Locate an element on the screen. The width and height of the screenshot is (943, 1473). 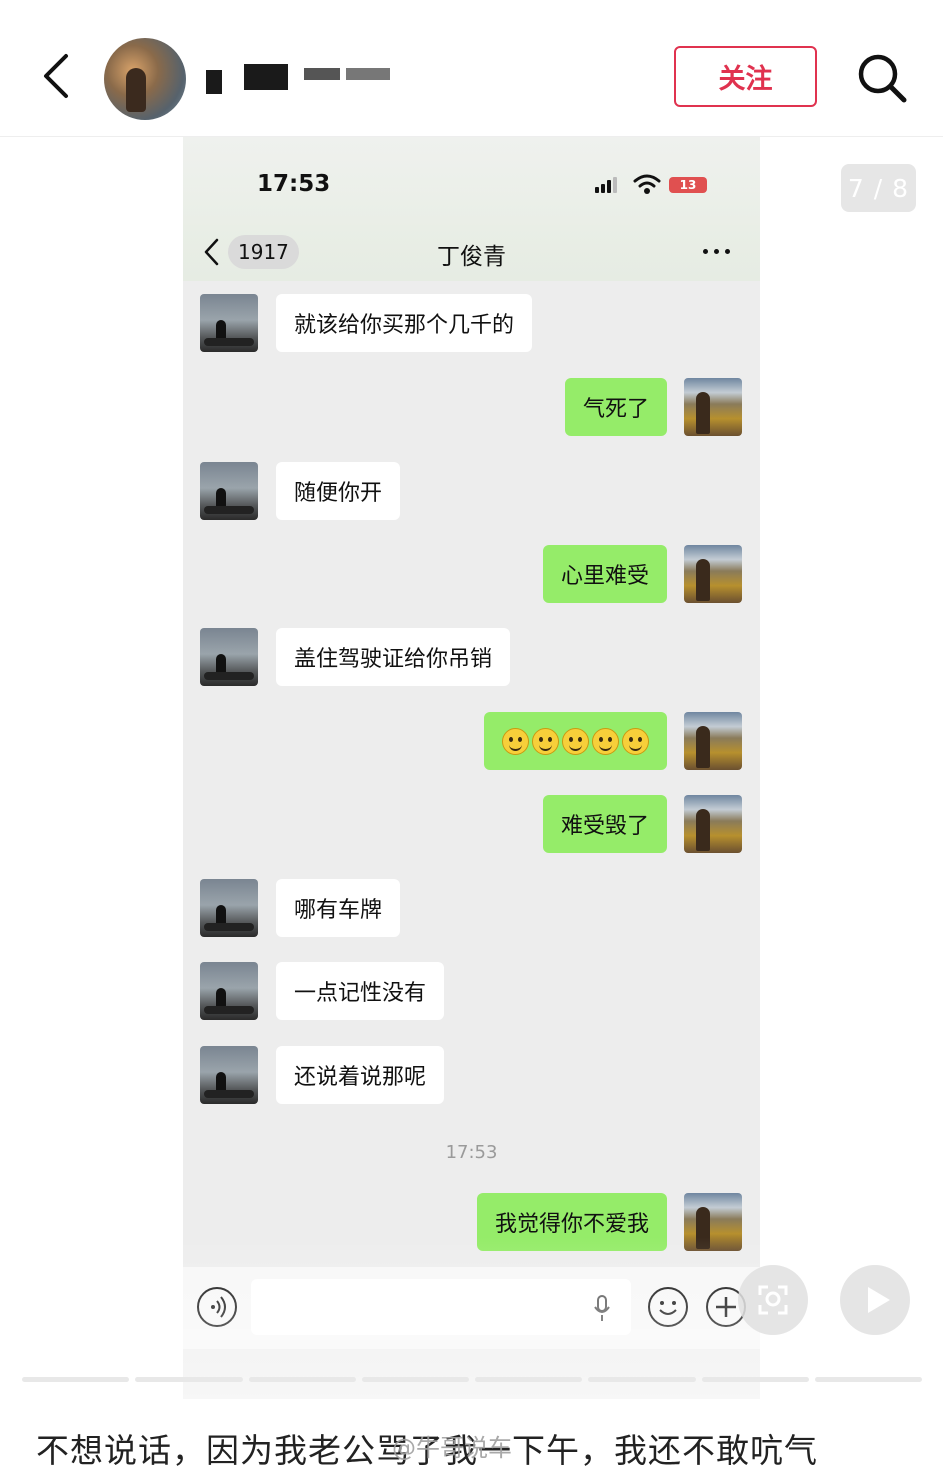
message-bubble: 我觉得你不爱我 is located at coordinates (571, 1222).